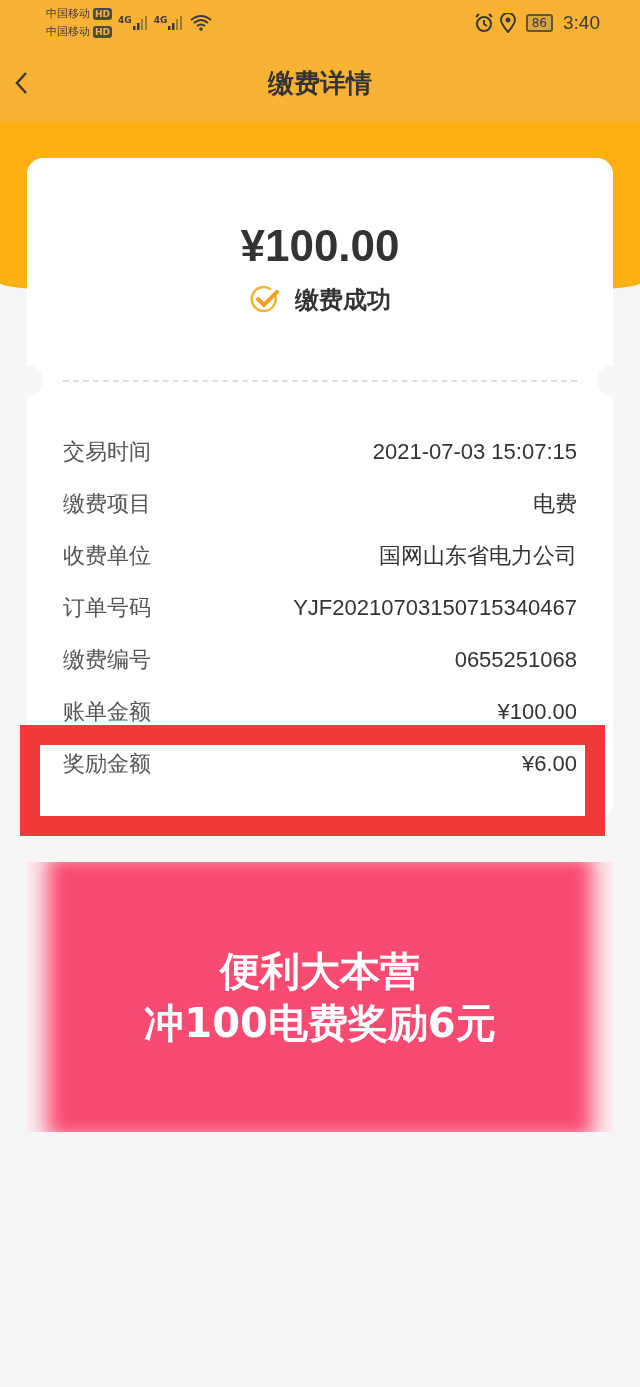 This screenshot has height=1387, width=640. Describe the element at coordinates (107, 660) in the screenshot. I see `detail-label: 缴费编号` at that location.